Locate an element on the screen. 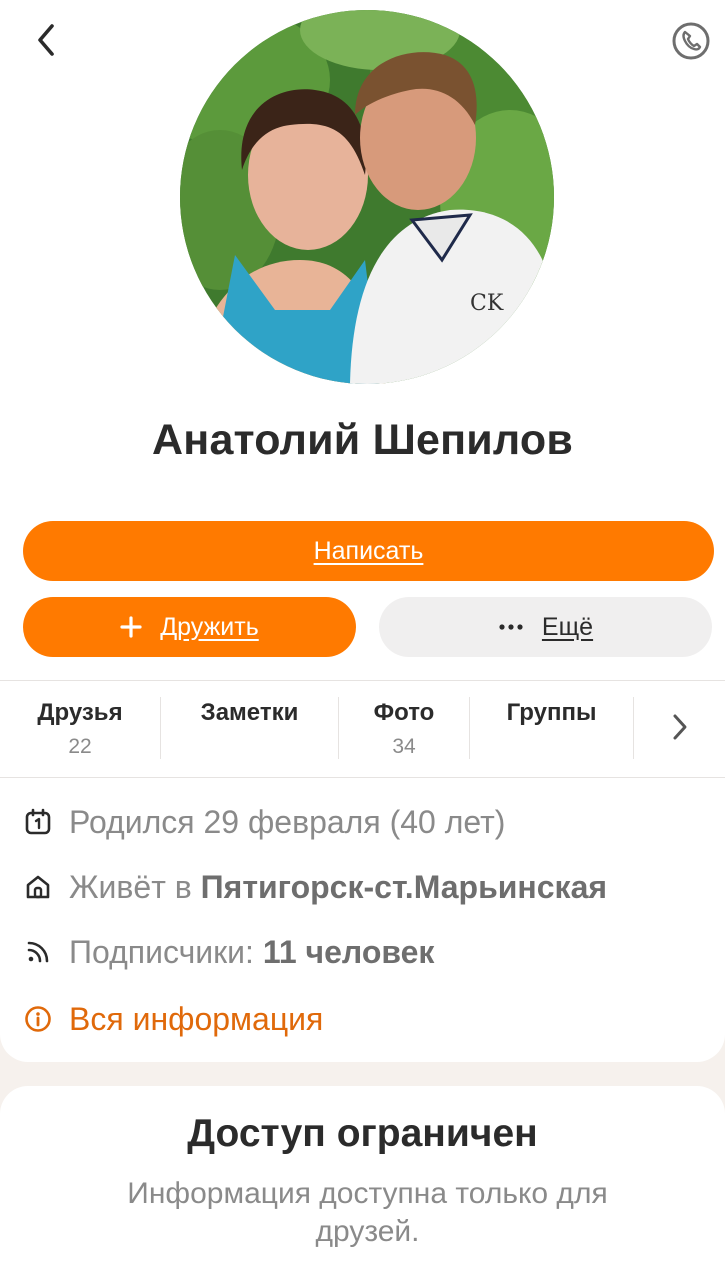 The width and height of the screenshot is (725, 1280). profile-name: Анатолий Шепилов is located at coordinates (362, 440).